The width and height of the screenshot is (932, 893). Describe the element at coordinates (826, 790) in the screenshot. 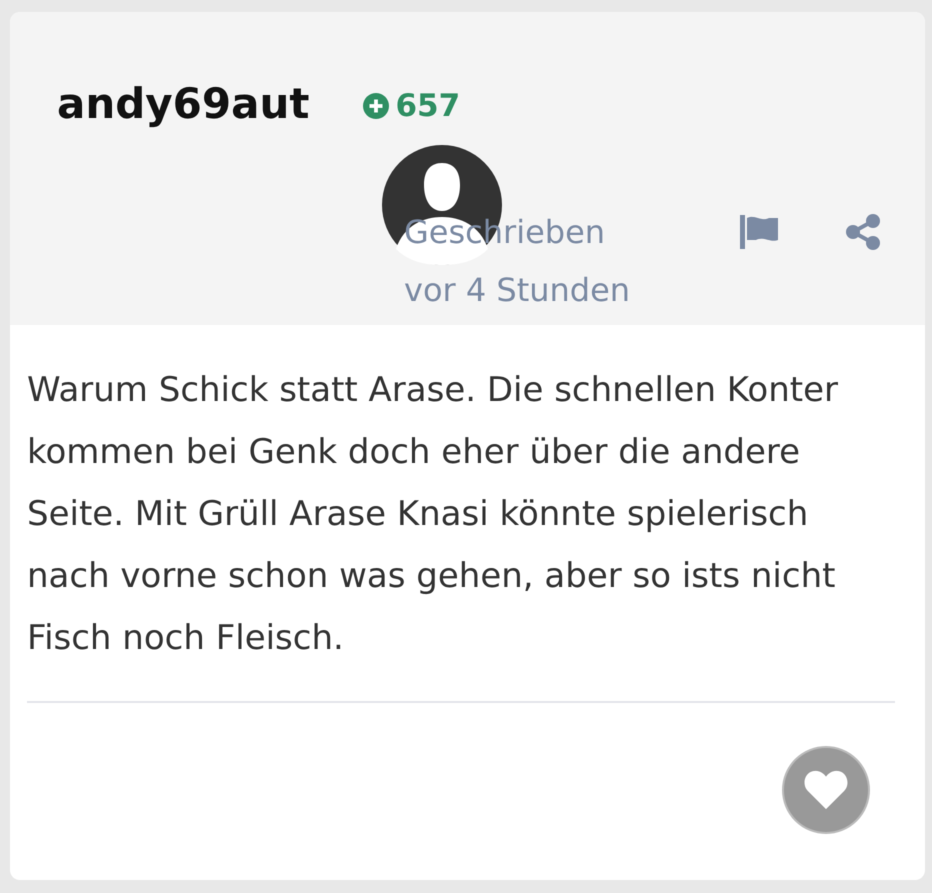

I see `heart-icon` at that location.